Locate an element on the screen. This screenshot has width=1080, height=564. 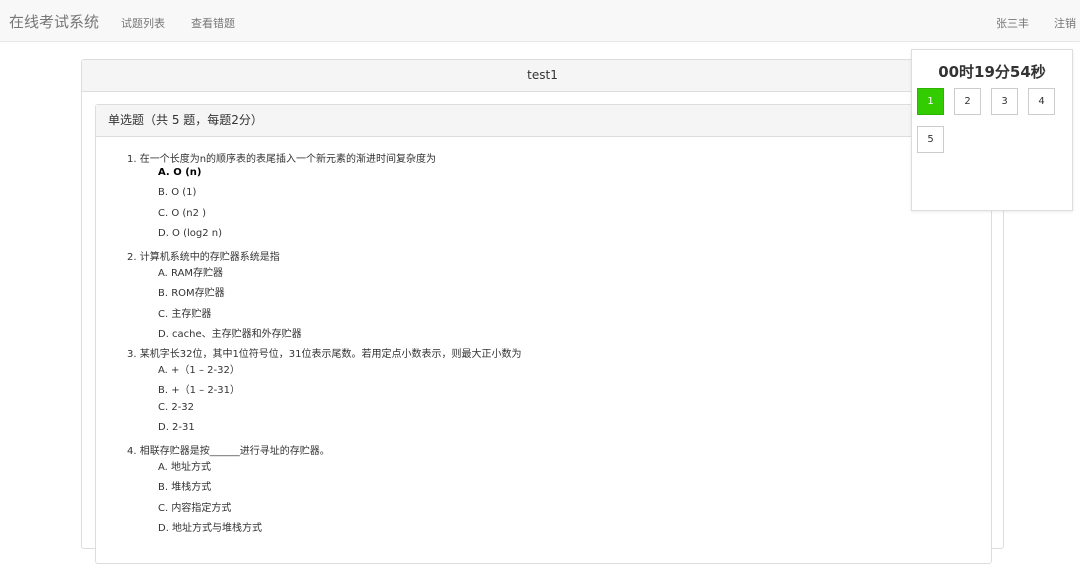
question-text: 4. 相联存贮器是按______进行寻址的存贮器。 is located at coordinates (228, 451).